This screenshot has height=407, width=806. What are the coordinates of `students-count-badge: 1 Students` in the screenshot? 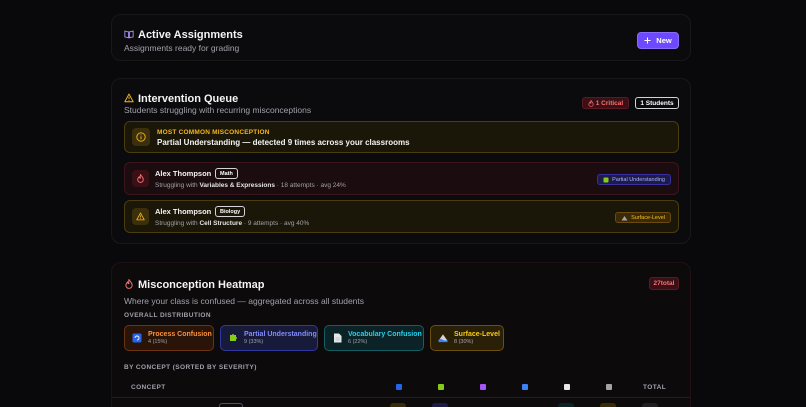 It's located at (657, 103).